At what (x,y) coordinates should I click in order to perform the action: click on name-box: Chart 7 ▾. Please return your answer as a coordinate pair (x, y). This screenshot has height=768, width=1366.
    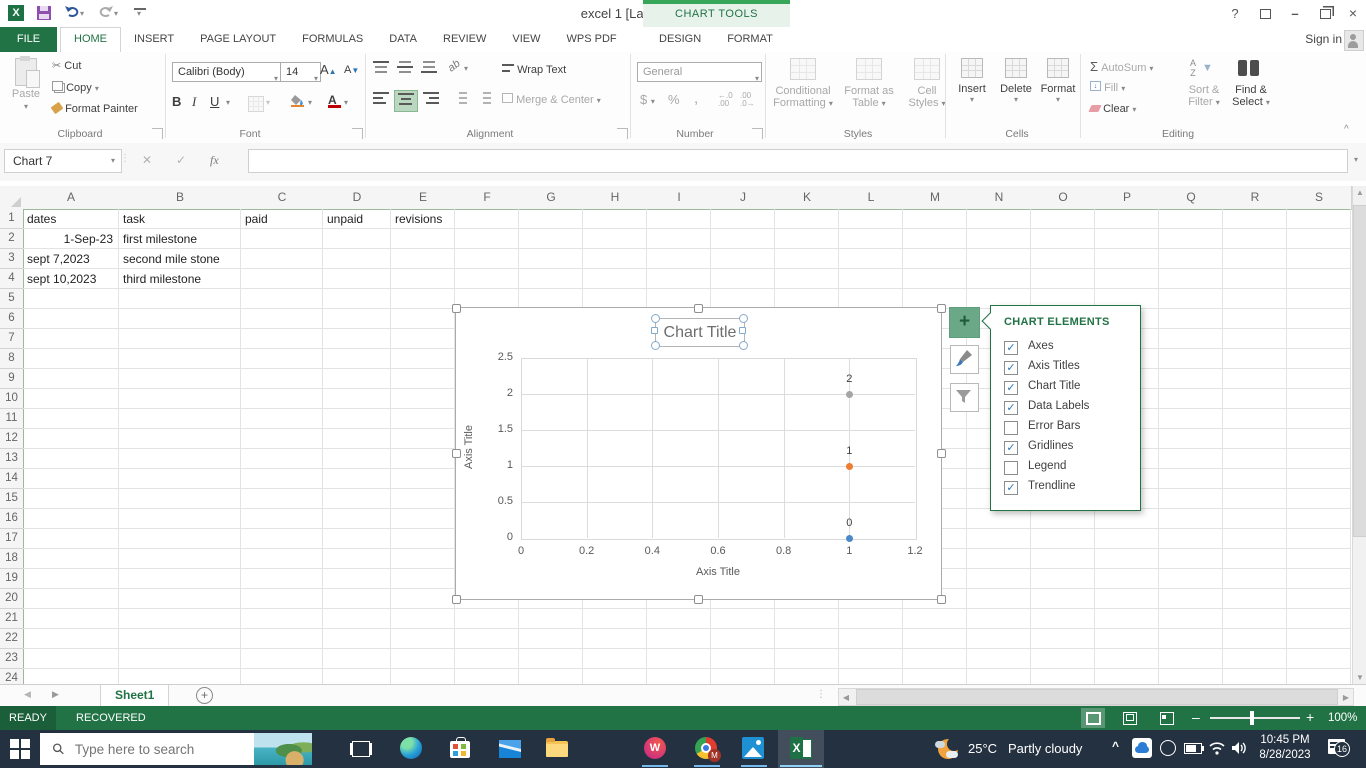
    Looking at the image, I should click on (63, 161).